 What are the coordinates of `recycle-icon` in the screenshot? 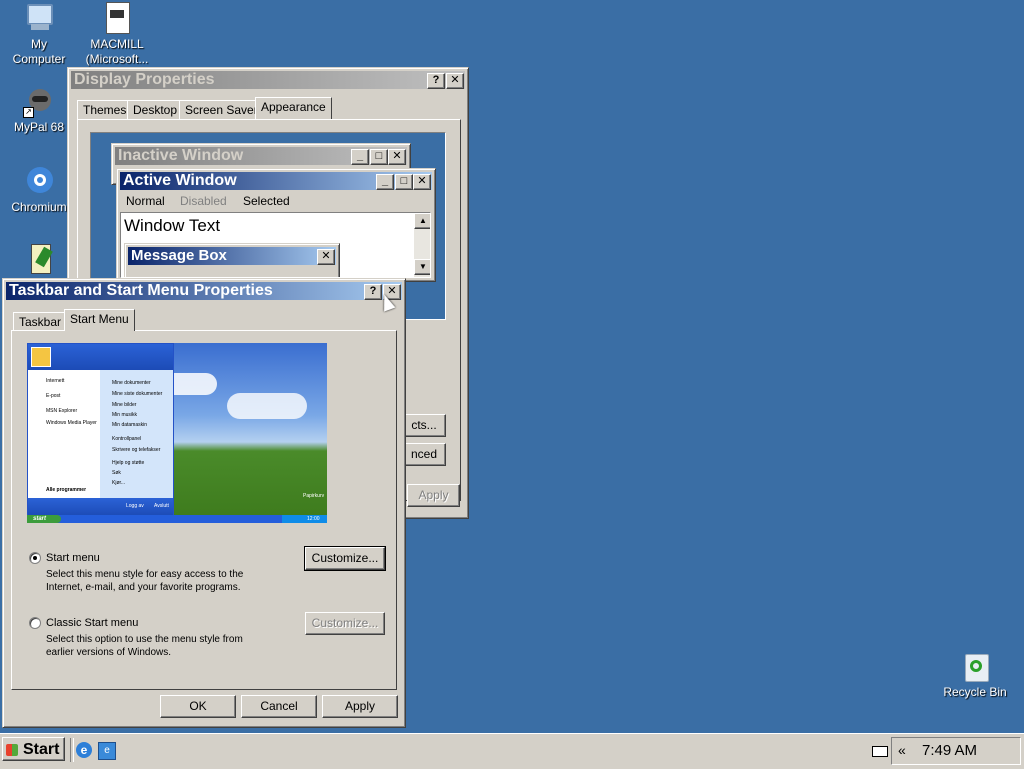 It's located at (975, 666).